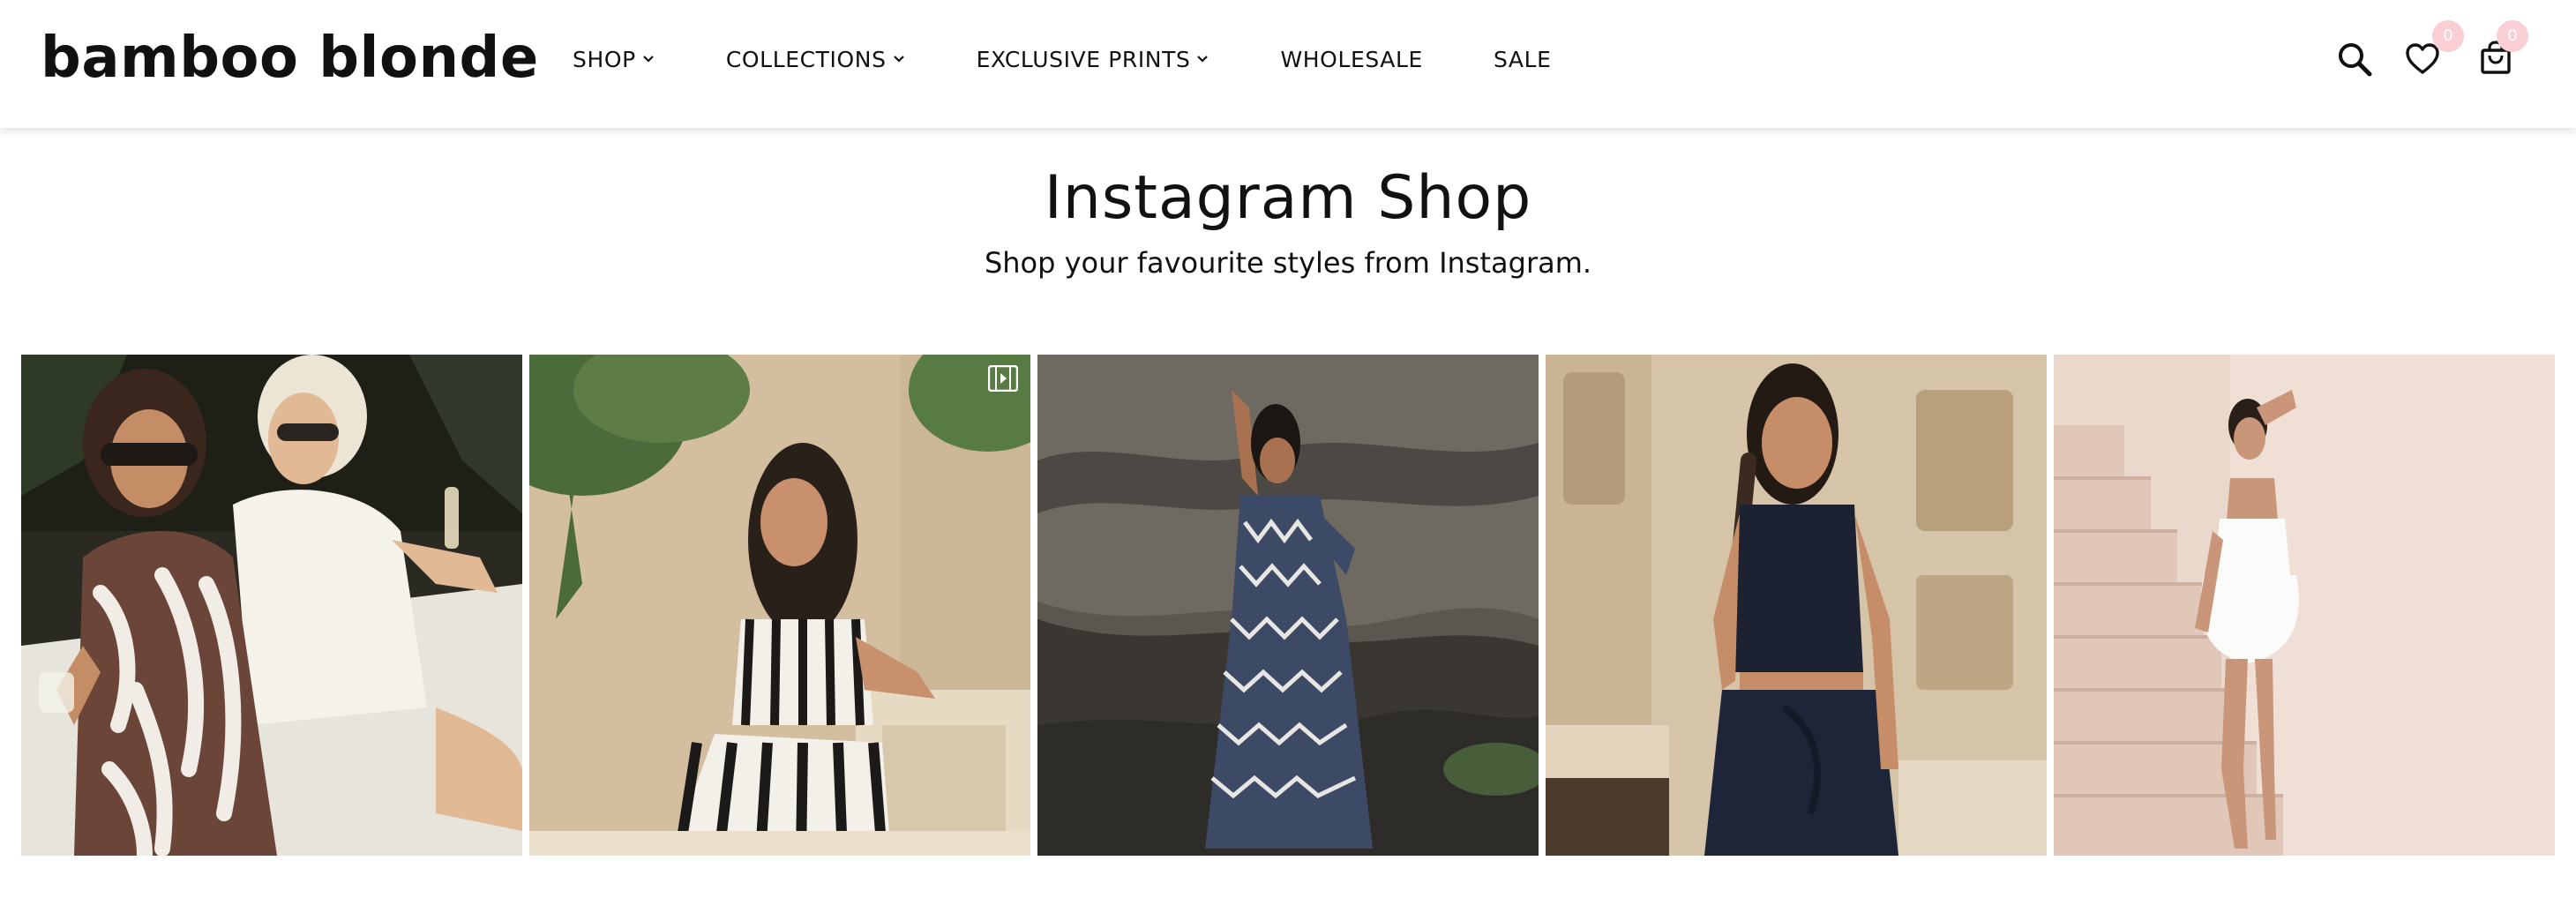 This screenshot has height=898, width=2576. I want to click on nav-item-collections: COLLECTIONS, so click(816, 60).